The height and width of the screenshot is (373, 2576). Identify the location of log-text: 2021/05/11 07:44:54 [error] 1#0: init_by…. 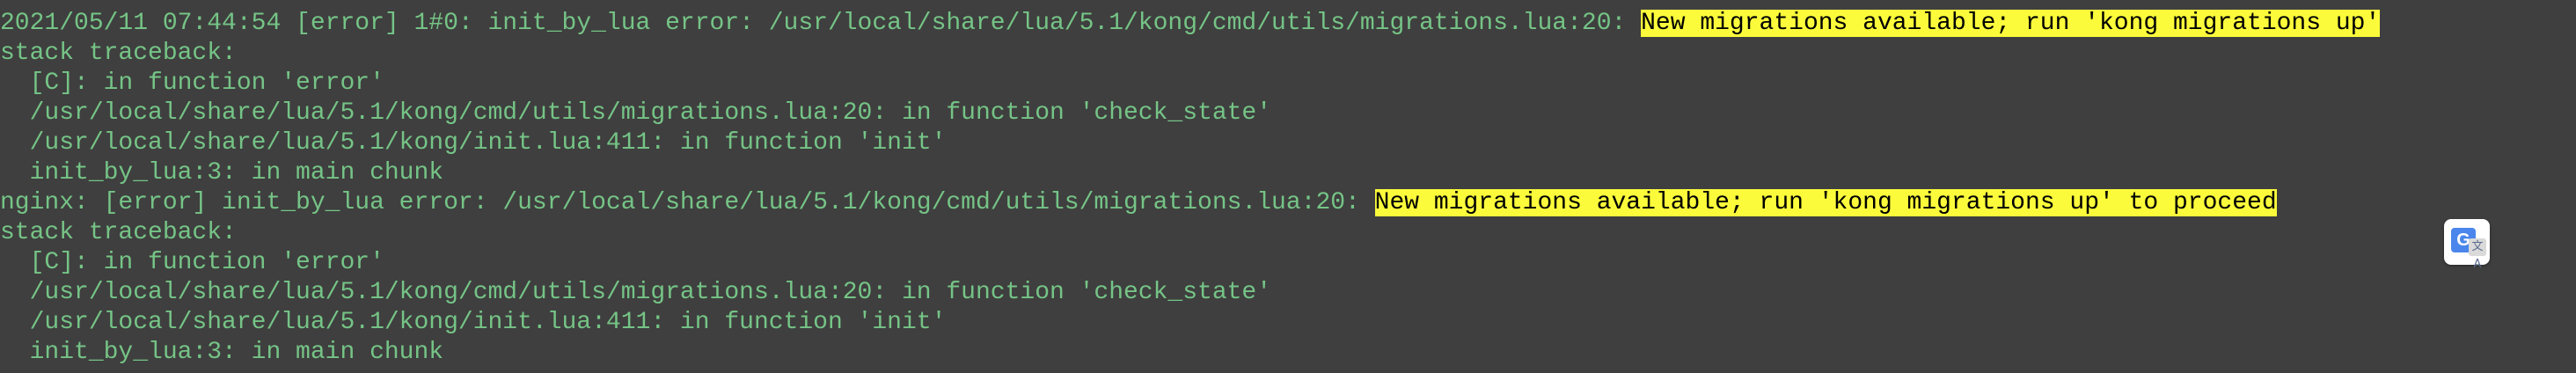
(821, 24).